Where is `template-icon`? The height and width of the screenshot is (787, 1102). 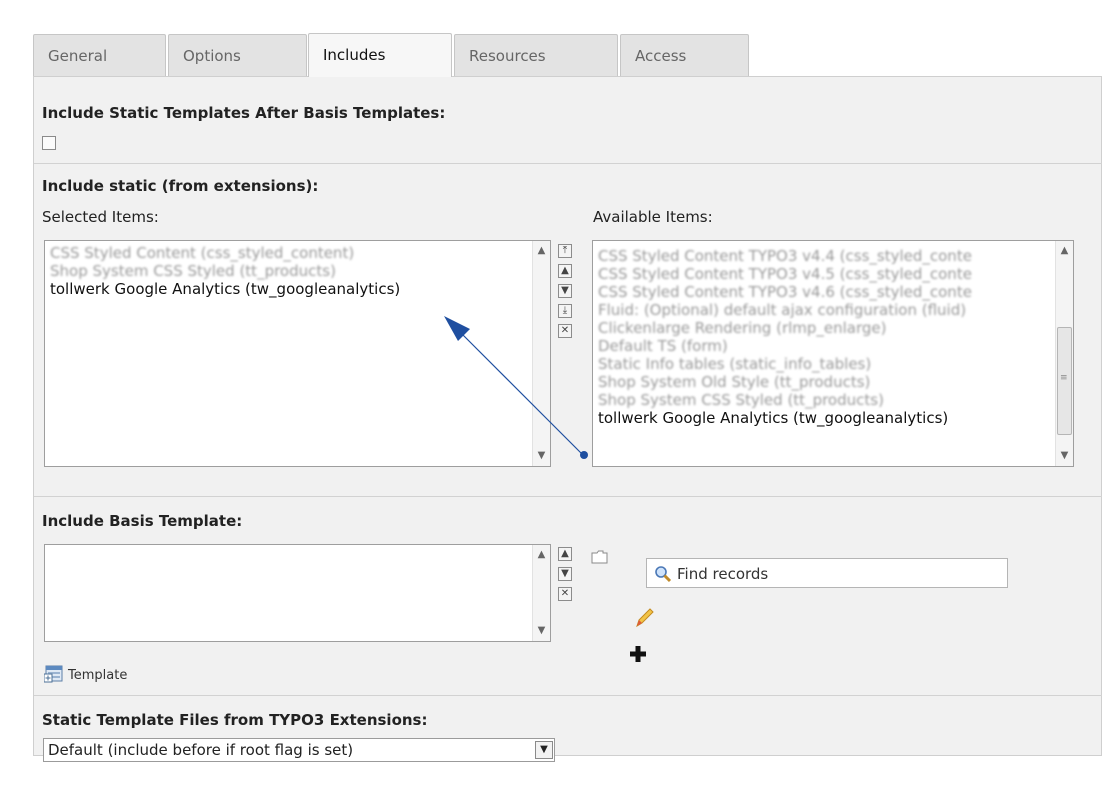 template-icon is located at coordinates (54, 674).